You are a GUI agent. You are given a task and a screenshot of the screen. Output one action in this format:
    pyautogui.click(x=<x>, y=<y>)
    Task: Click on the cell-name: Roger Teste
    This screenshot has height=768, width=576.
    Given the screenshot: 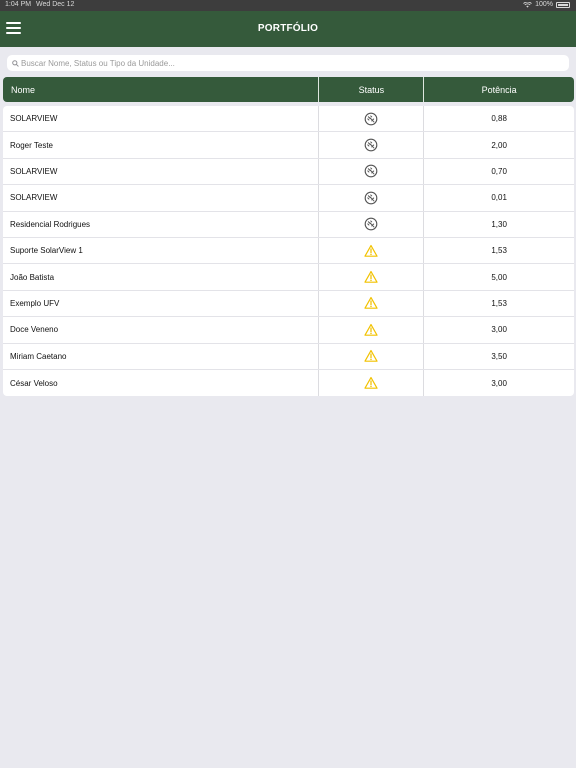 What is the action you would take?
    pyautogui.click(x=161, y=145)
    